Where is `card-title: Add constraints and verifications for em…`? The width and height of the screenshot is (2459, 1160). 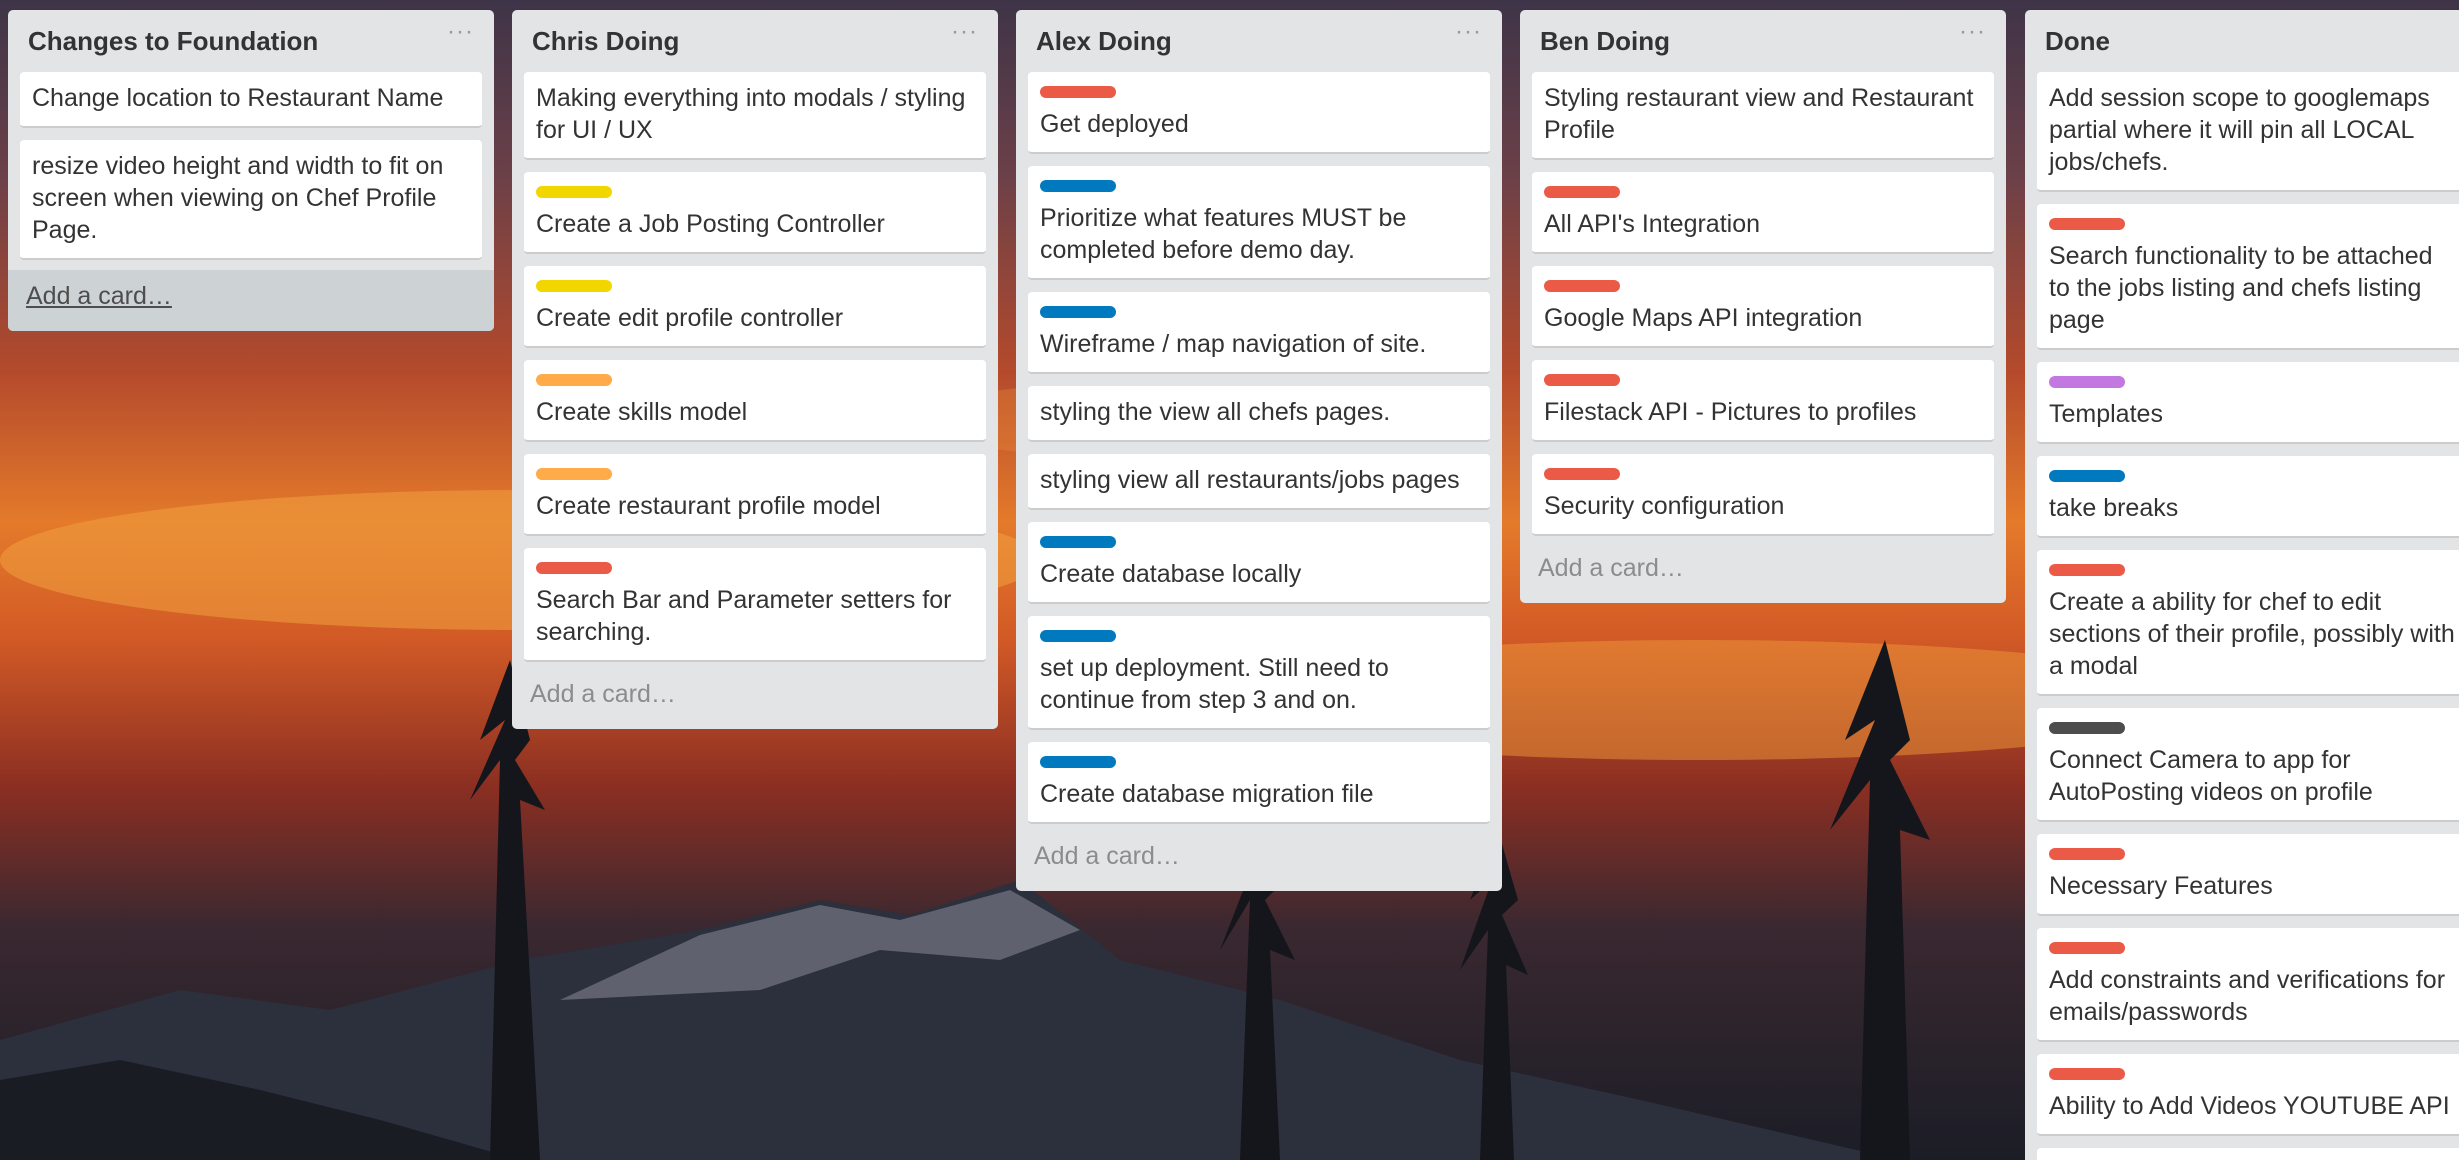
card-title: Add constraints and verifications for em… is located at coordinates (2247, 996).